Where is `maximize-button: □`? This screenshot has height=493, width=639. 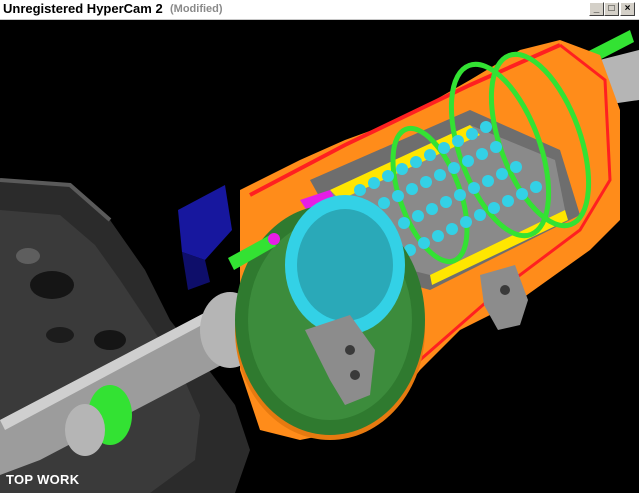
maximize-button: □ is located at coordinates (611, 9).